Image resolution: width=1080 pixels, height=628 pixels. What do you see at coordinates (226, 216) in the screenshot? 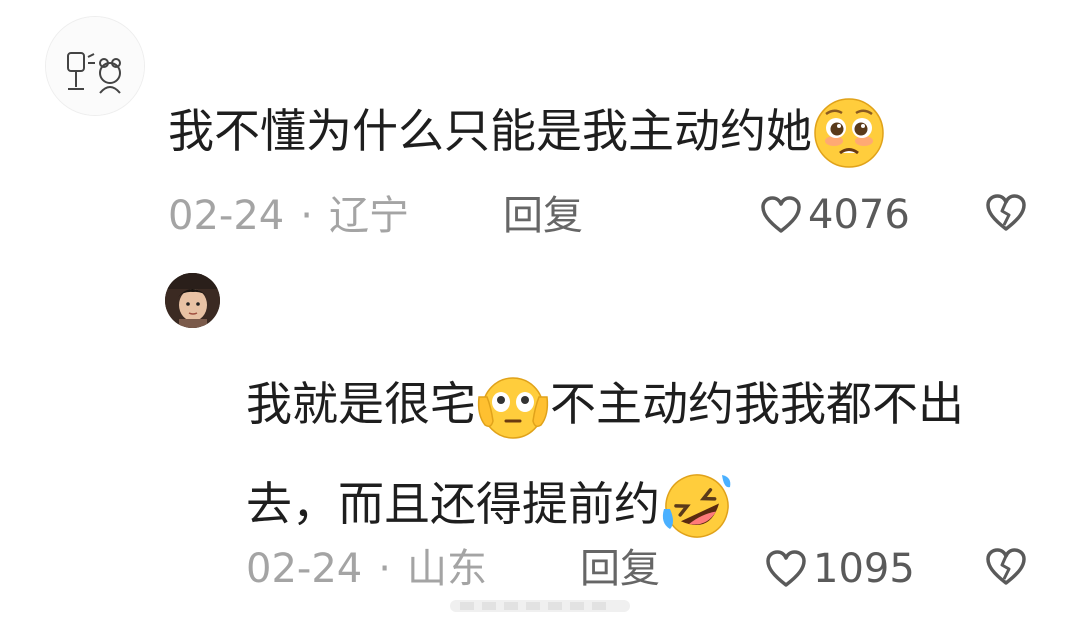
I see `comment-1-date: 02-24` at bounding box center [226, 216].